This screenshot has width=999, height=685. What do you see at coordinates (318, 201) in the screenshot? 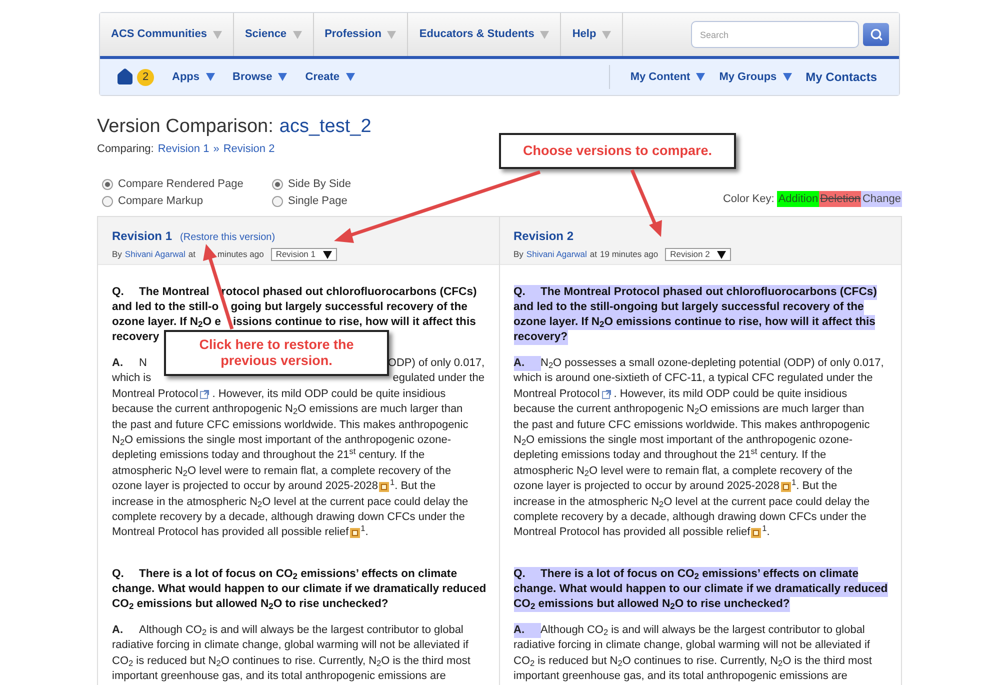
I see `radio-label: Single Page` at bounding box center [318, 201].